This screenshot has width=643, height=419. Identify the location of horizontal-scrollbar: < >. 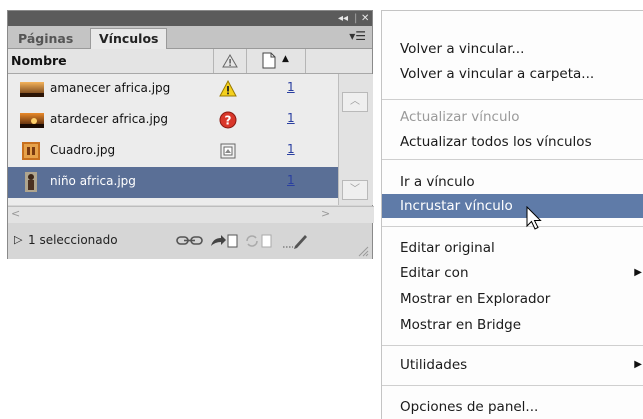
(191, 214).